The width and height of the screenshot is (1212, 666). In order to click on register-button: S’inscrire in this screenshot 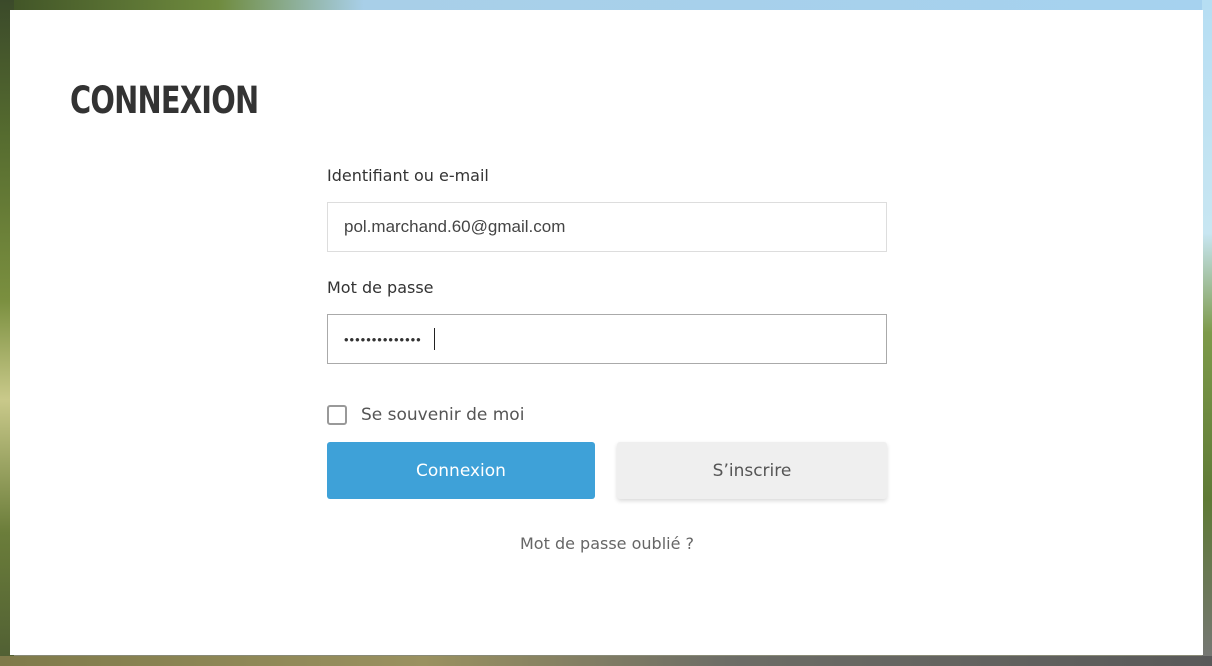, I will do `click(752, 470)`.